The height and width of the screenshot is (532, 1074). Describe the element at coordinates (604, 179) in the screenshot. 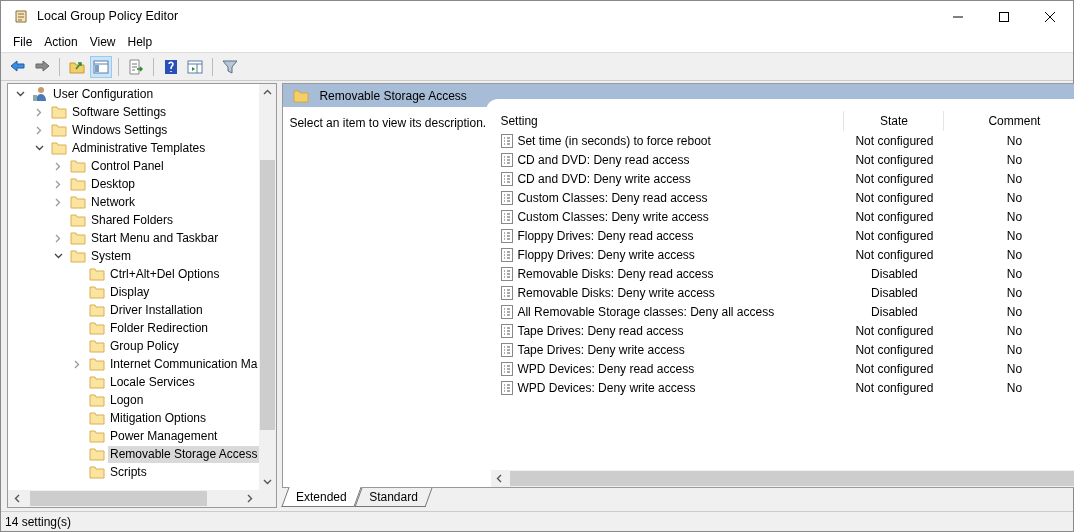

I see `table-cell-text: CD and DVD: Deny write access` at that location.